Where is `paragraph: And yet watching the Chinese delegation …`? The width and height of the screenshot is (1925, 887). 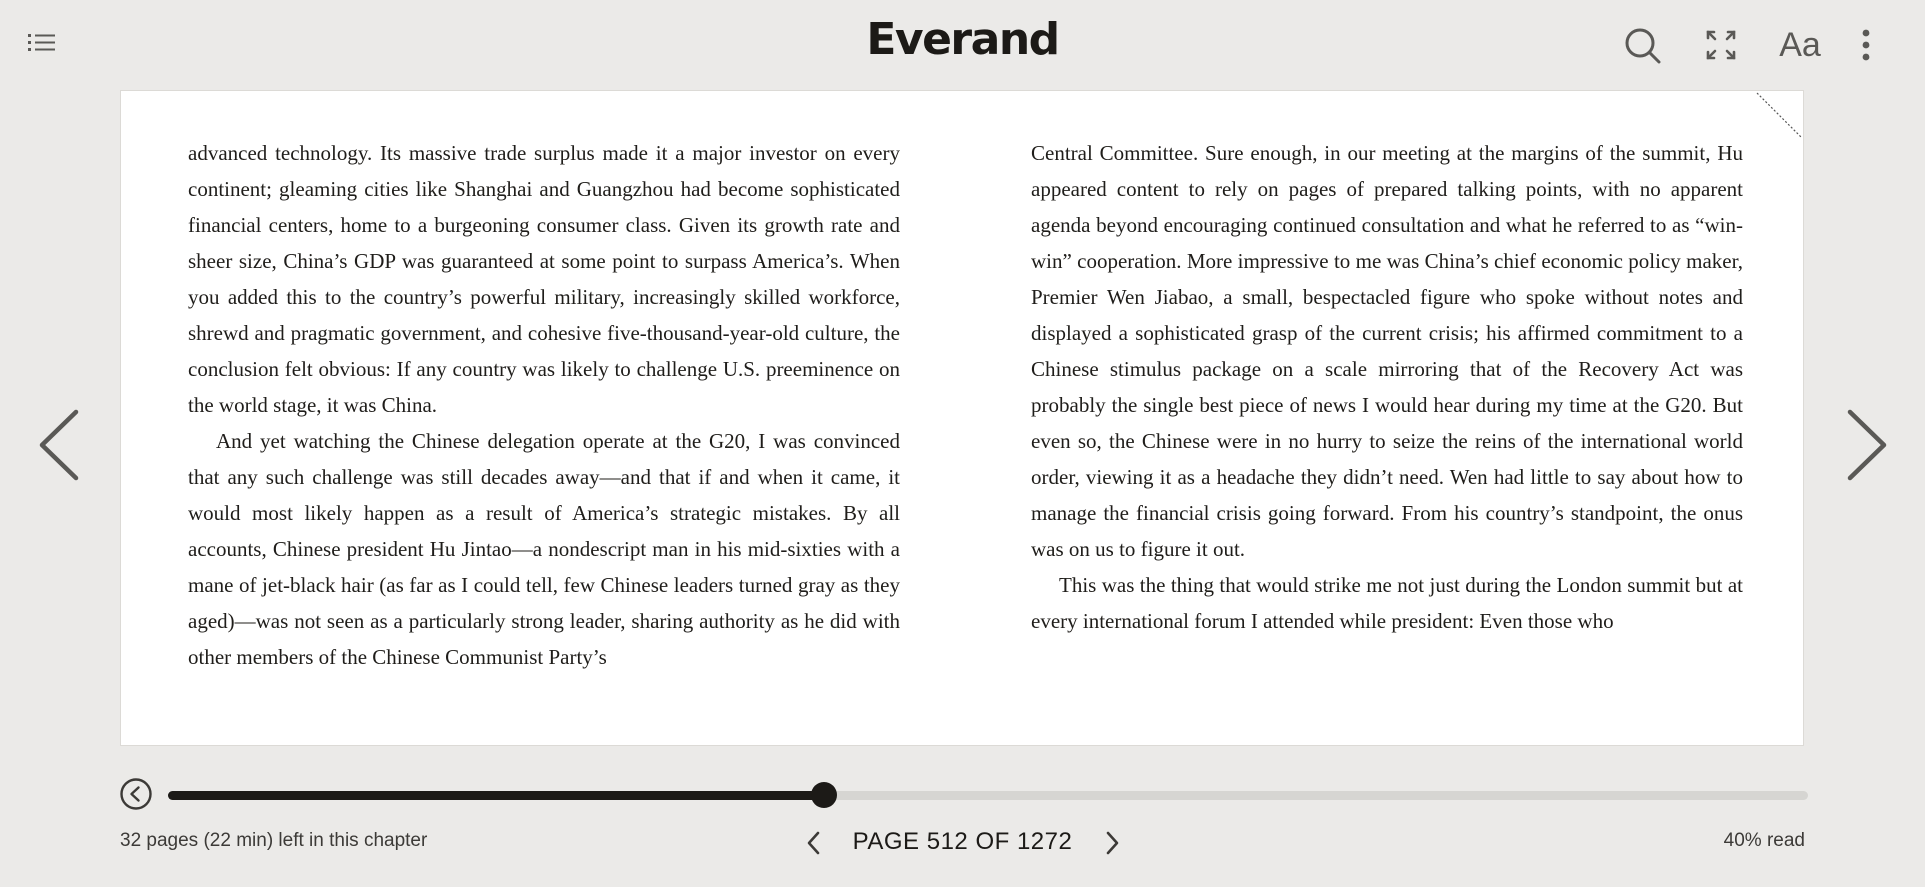
paragraph: And yet watching the Chinese delegation … is located at coordinates (544, 549).